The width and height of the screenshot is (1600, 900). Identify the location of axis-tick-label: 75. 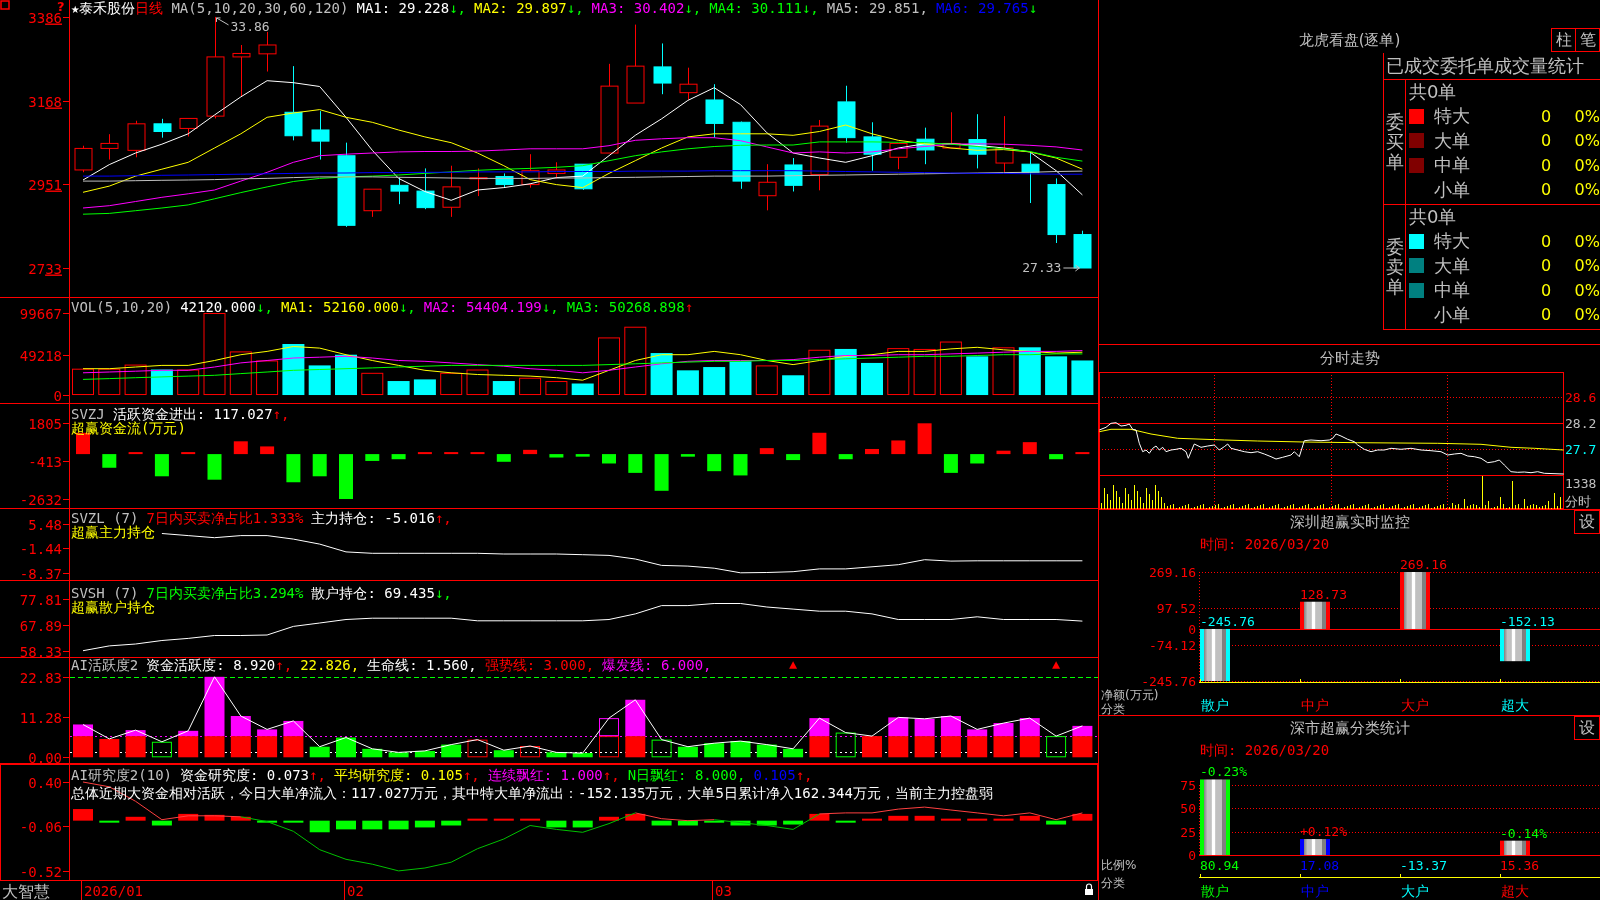
(1188, 785).